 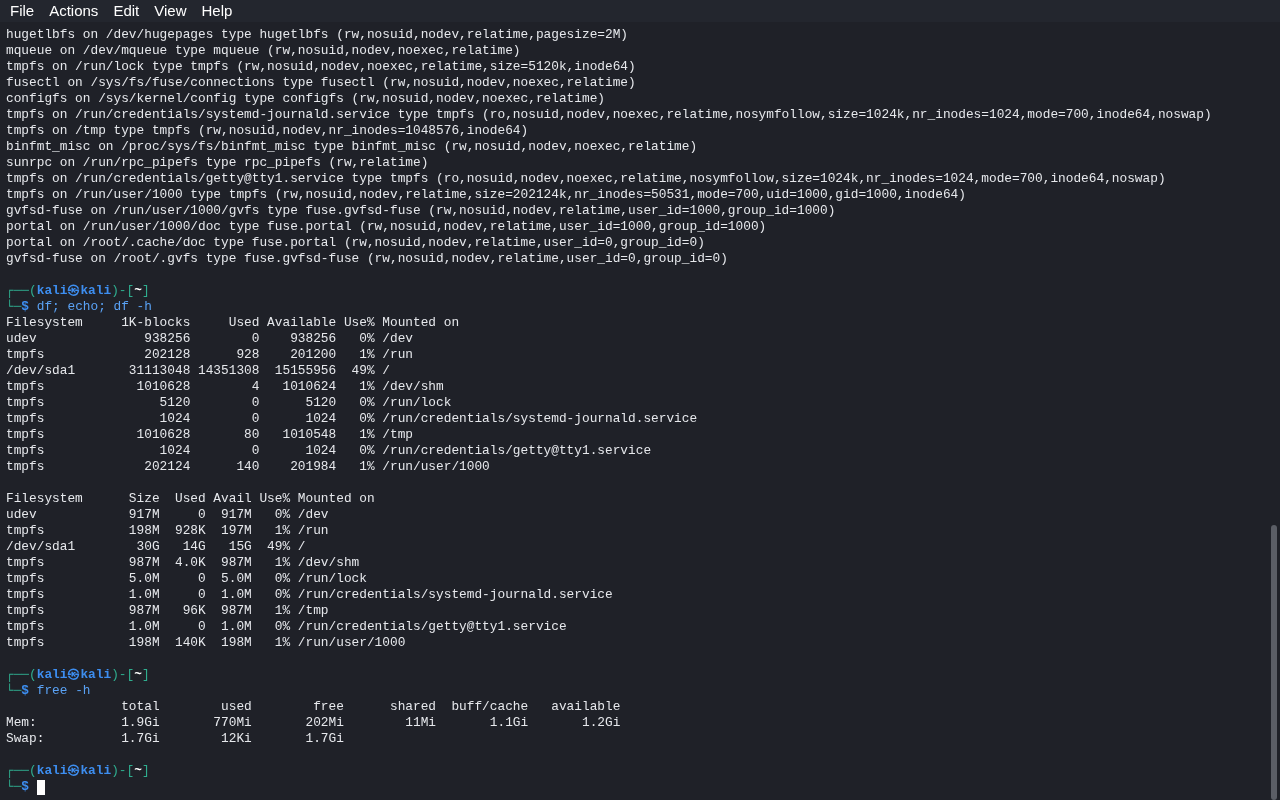 I want to click on terminal-line: Filesystem Size Used Avail Use% Mounted on, so click(x=190, y=498).